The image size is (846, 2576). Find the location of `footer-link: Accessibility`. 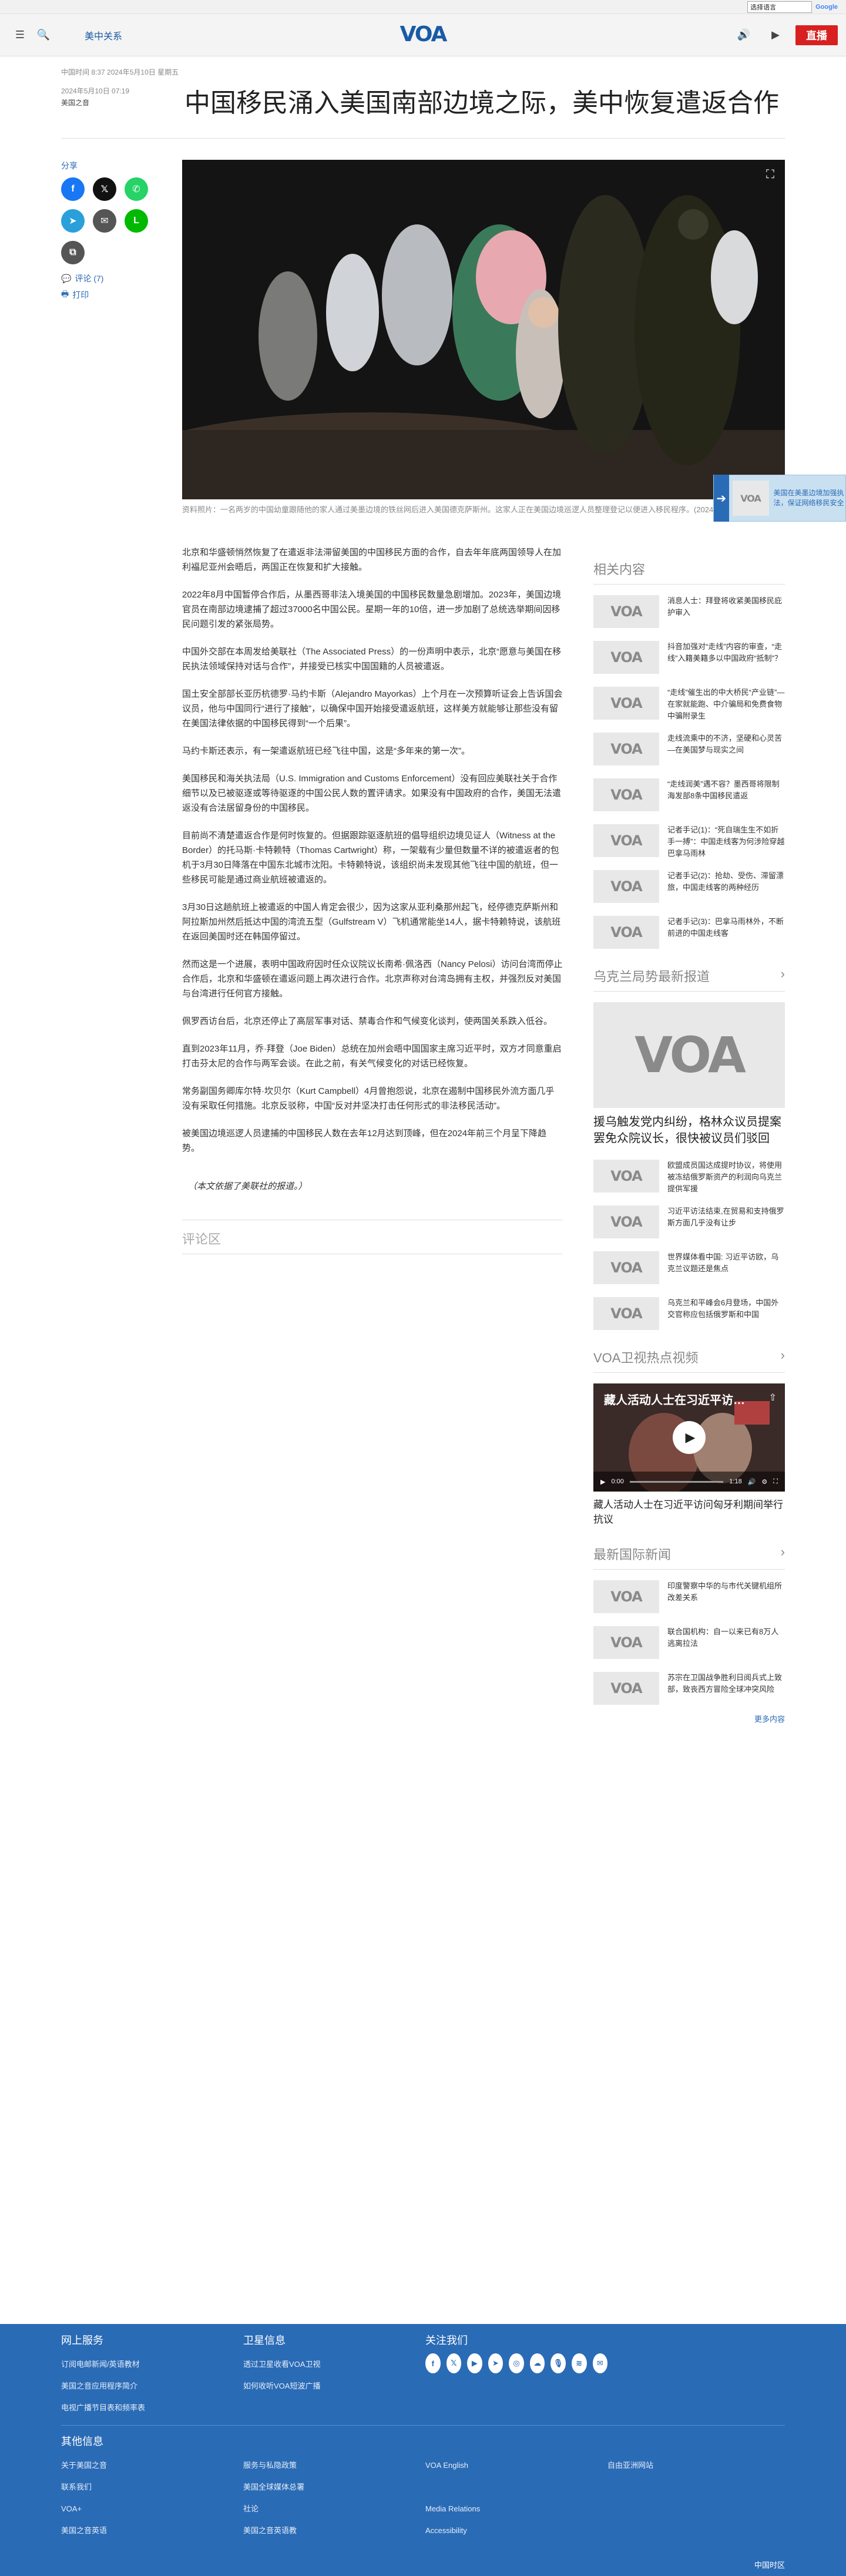

footer-link: Accessibility is located at coordinates (516, 2530).